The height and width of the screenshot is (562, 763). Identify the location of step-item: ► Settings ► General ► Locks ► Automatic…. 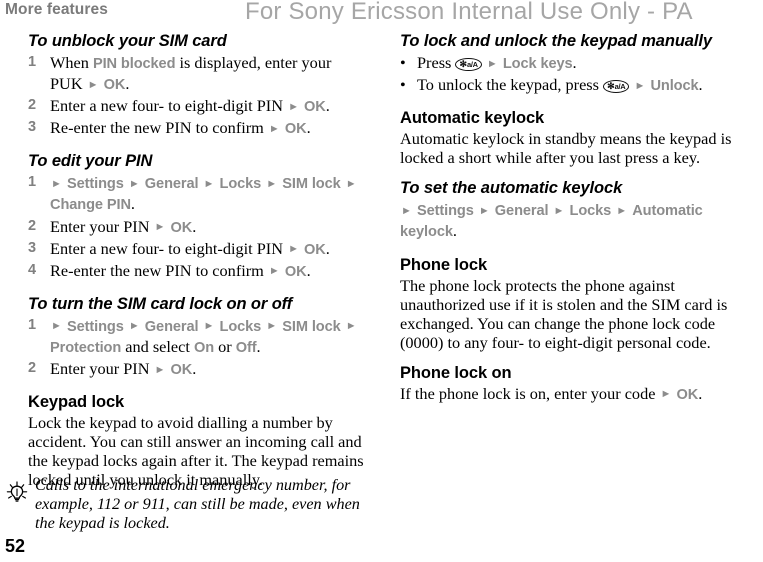
(576, 221).